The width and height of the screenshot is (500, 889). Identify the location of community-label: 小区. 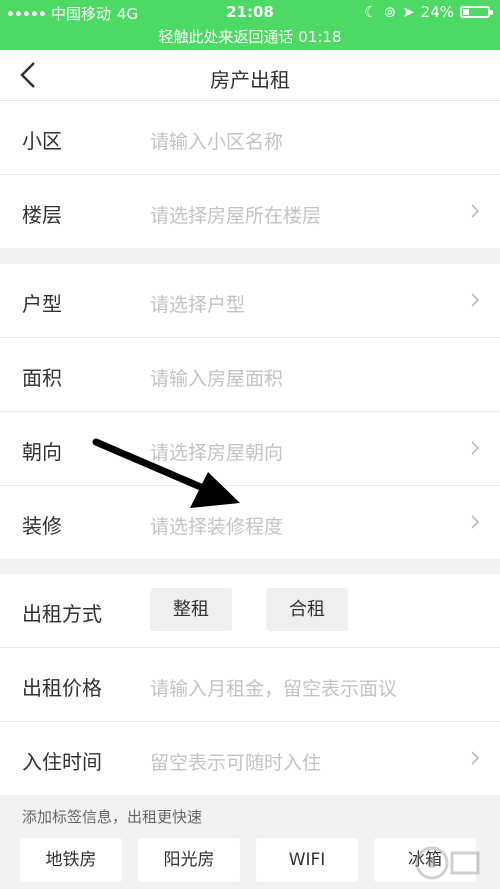
(42, 141).